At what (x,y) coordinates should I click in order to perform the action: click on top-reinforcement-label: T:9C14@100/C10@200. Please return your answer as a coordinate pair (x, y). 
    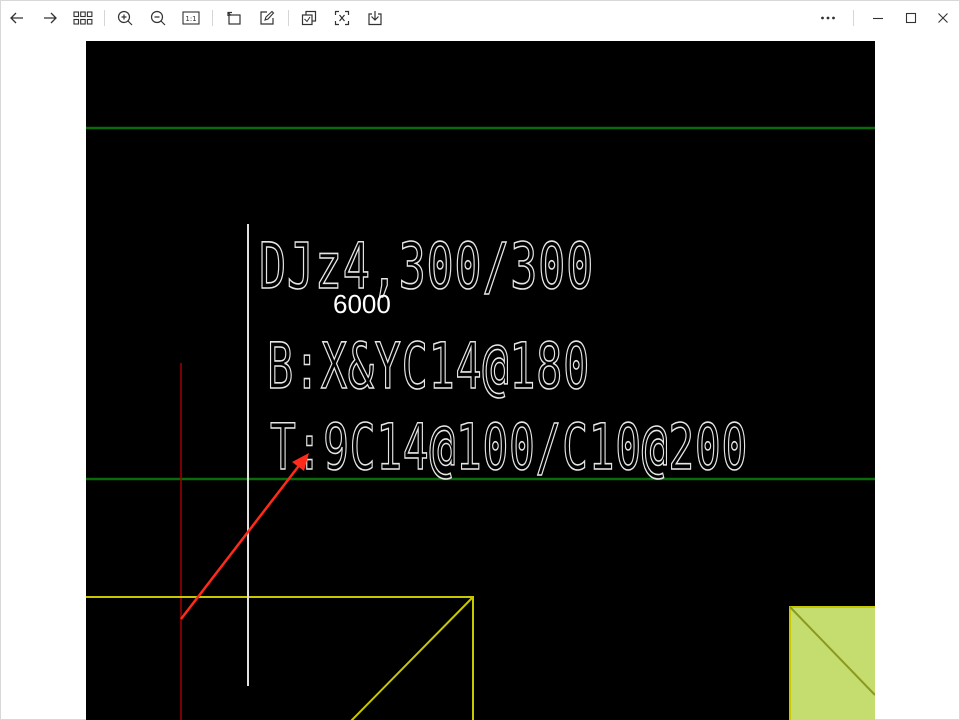
    Looking at the image, I should click on (509, 447).